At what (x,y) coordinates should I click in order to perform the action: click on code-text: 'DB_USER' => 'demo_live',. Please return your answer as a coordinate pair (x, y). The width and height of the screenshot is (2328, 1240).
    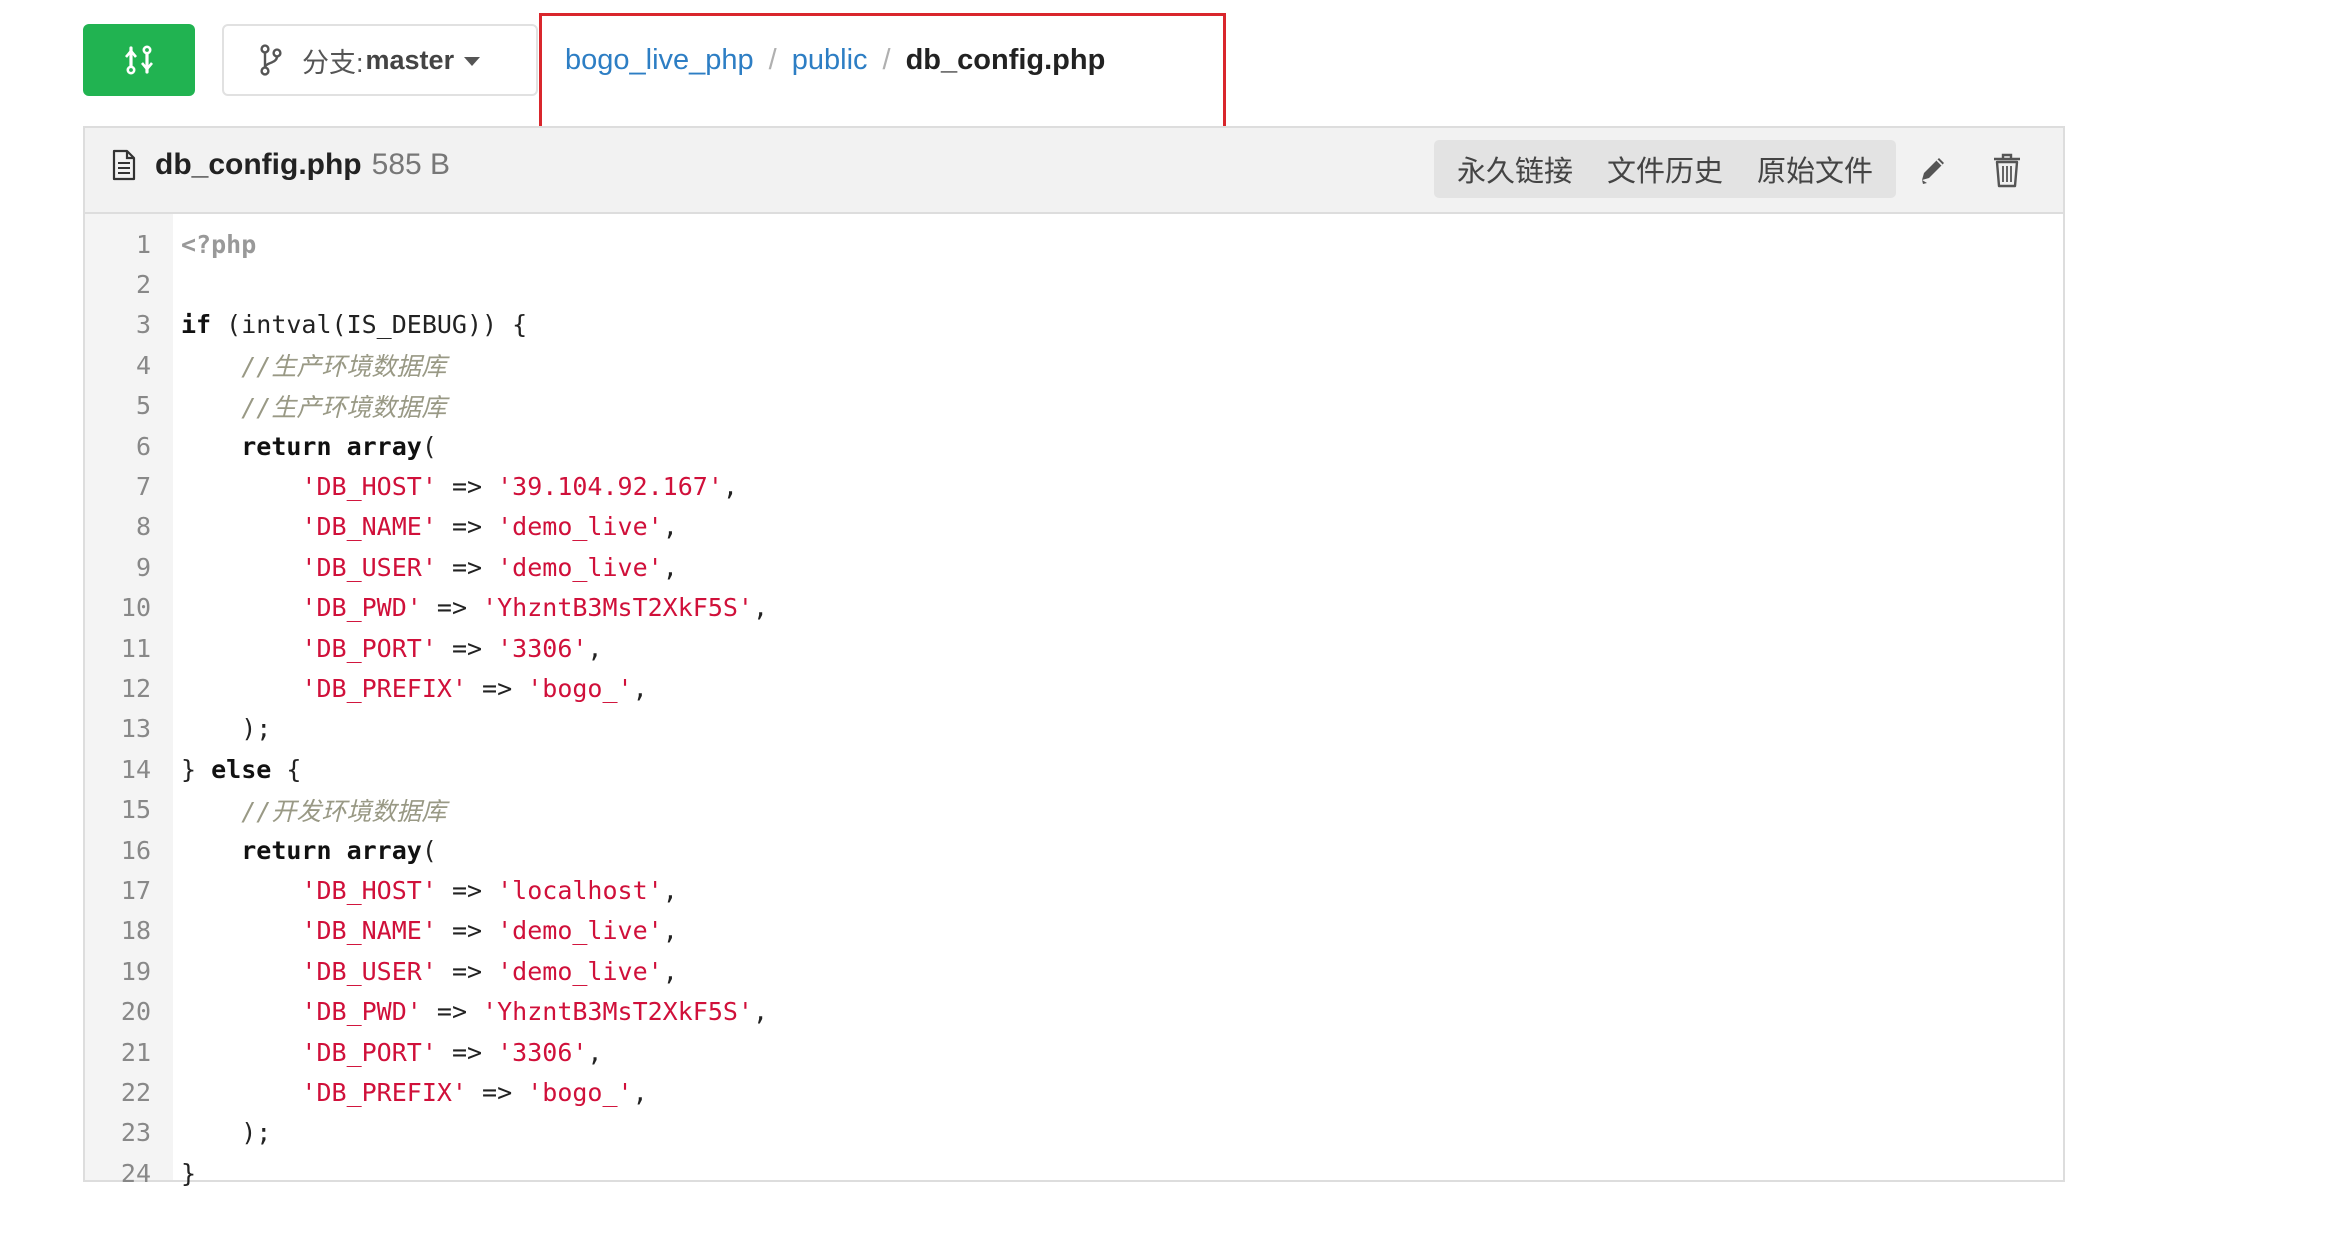
    Looking at the image, I should click on (429, 567).